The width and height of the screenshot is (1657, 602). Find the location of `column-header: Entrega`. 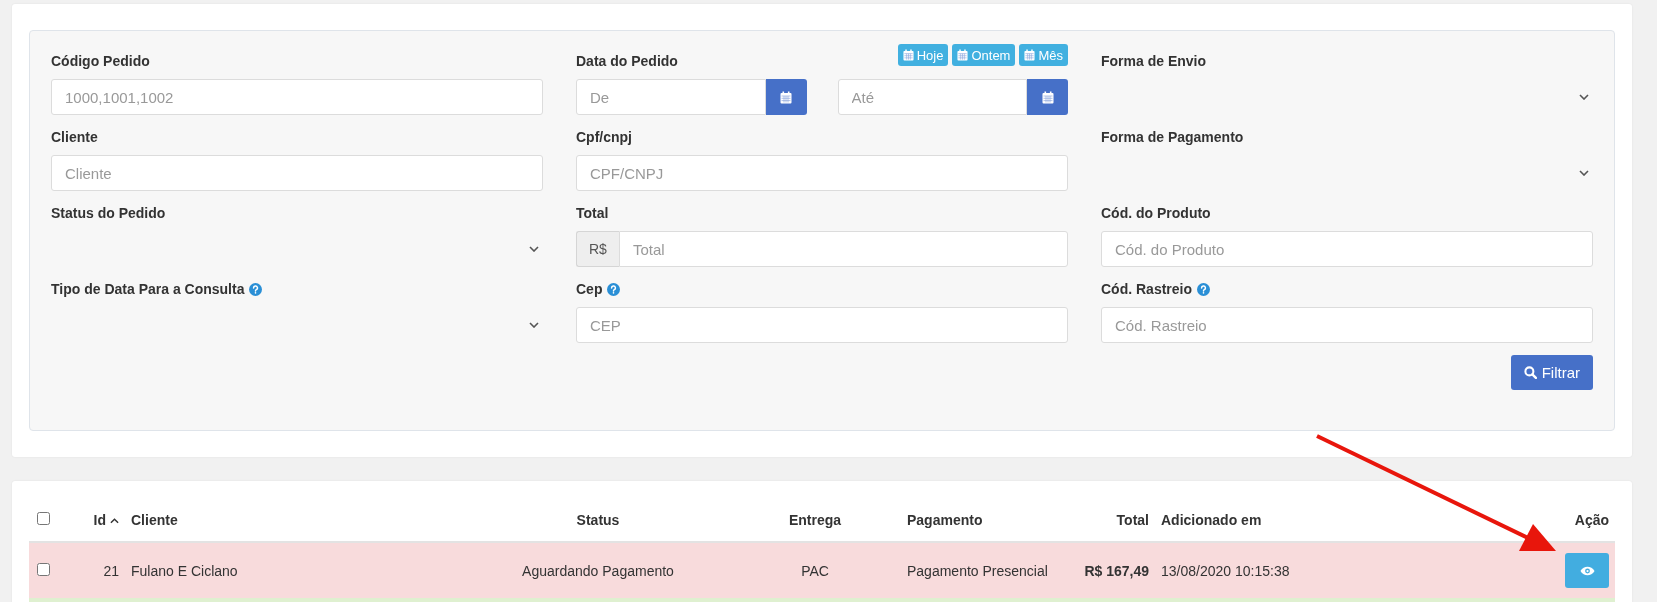

column-header: Entrega is located at coordinates (815, 520).